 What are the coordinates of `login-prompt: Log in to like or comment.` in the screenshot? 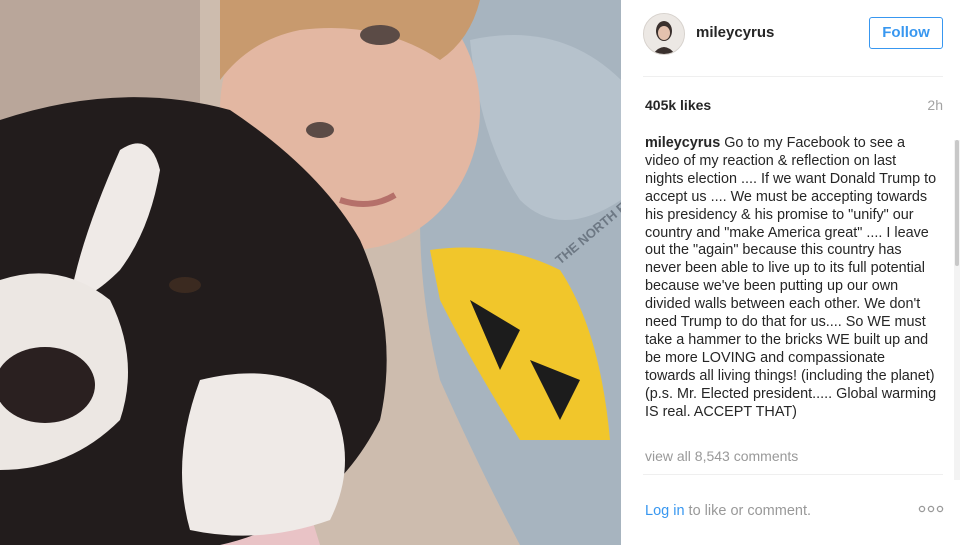 It's located at (728, 511).